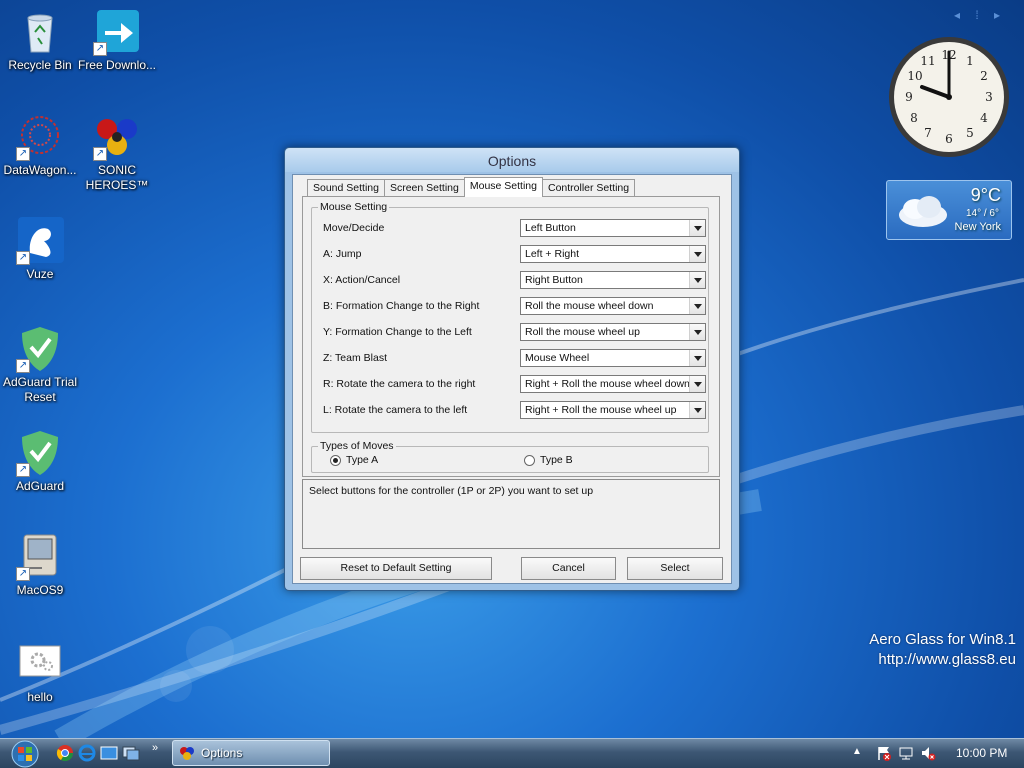 Image resolution: width=1024 pixels, height=768 pixels. I want to click on desktop-icon-label: Recycle Bin, so click(40, 65).